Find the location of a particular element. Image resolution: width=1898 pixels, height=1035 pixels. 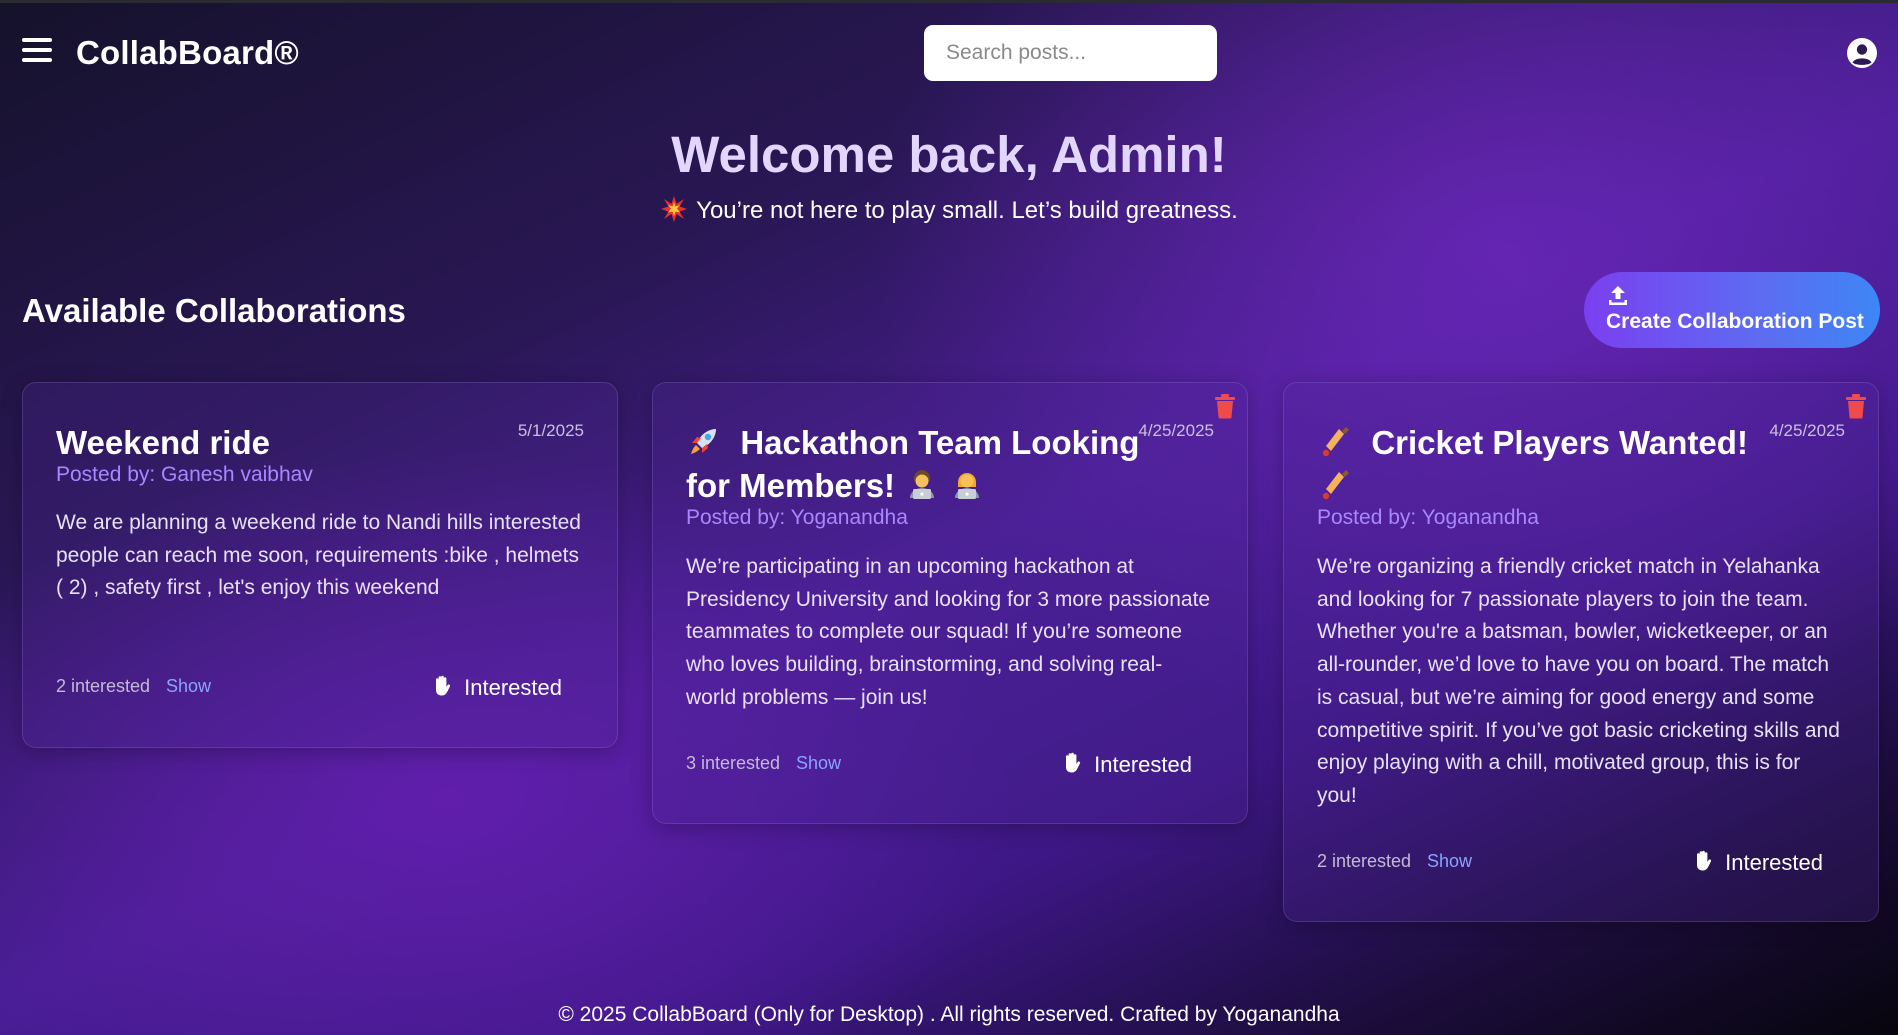

post-title-text: Cricket Players Wanted! is located at coordinates (1559, 442).